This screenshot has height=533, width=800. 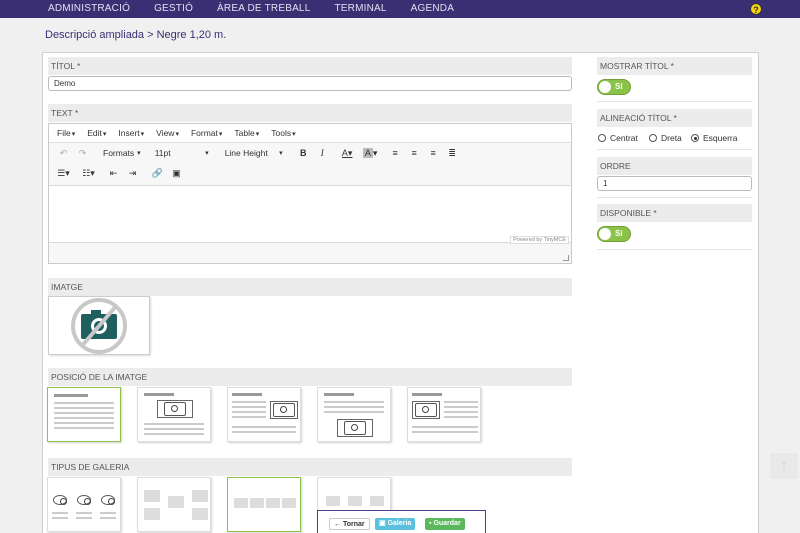 I want to click on help-icon: ?, so click(x=756, y=9).